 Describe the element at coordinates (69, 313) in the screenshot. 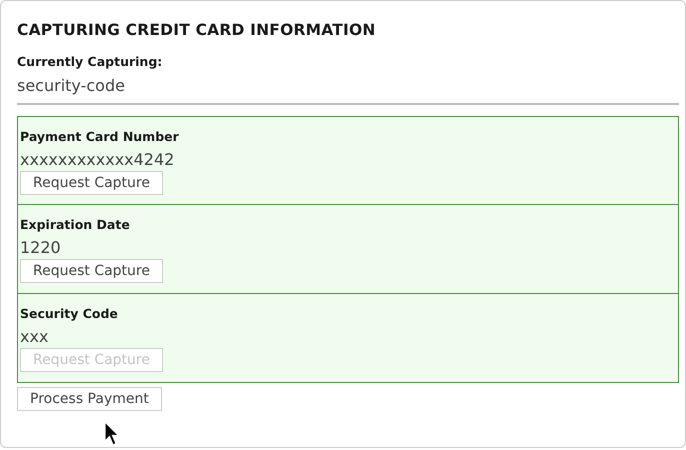

I see `field-label: Security Code` at that location.